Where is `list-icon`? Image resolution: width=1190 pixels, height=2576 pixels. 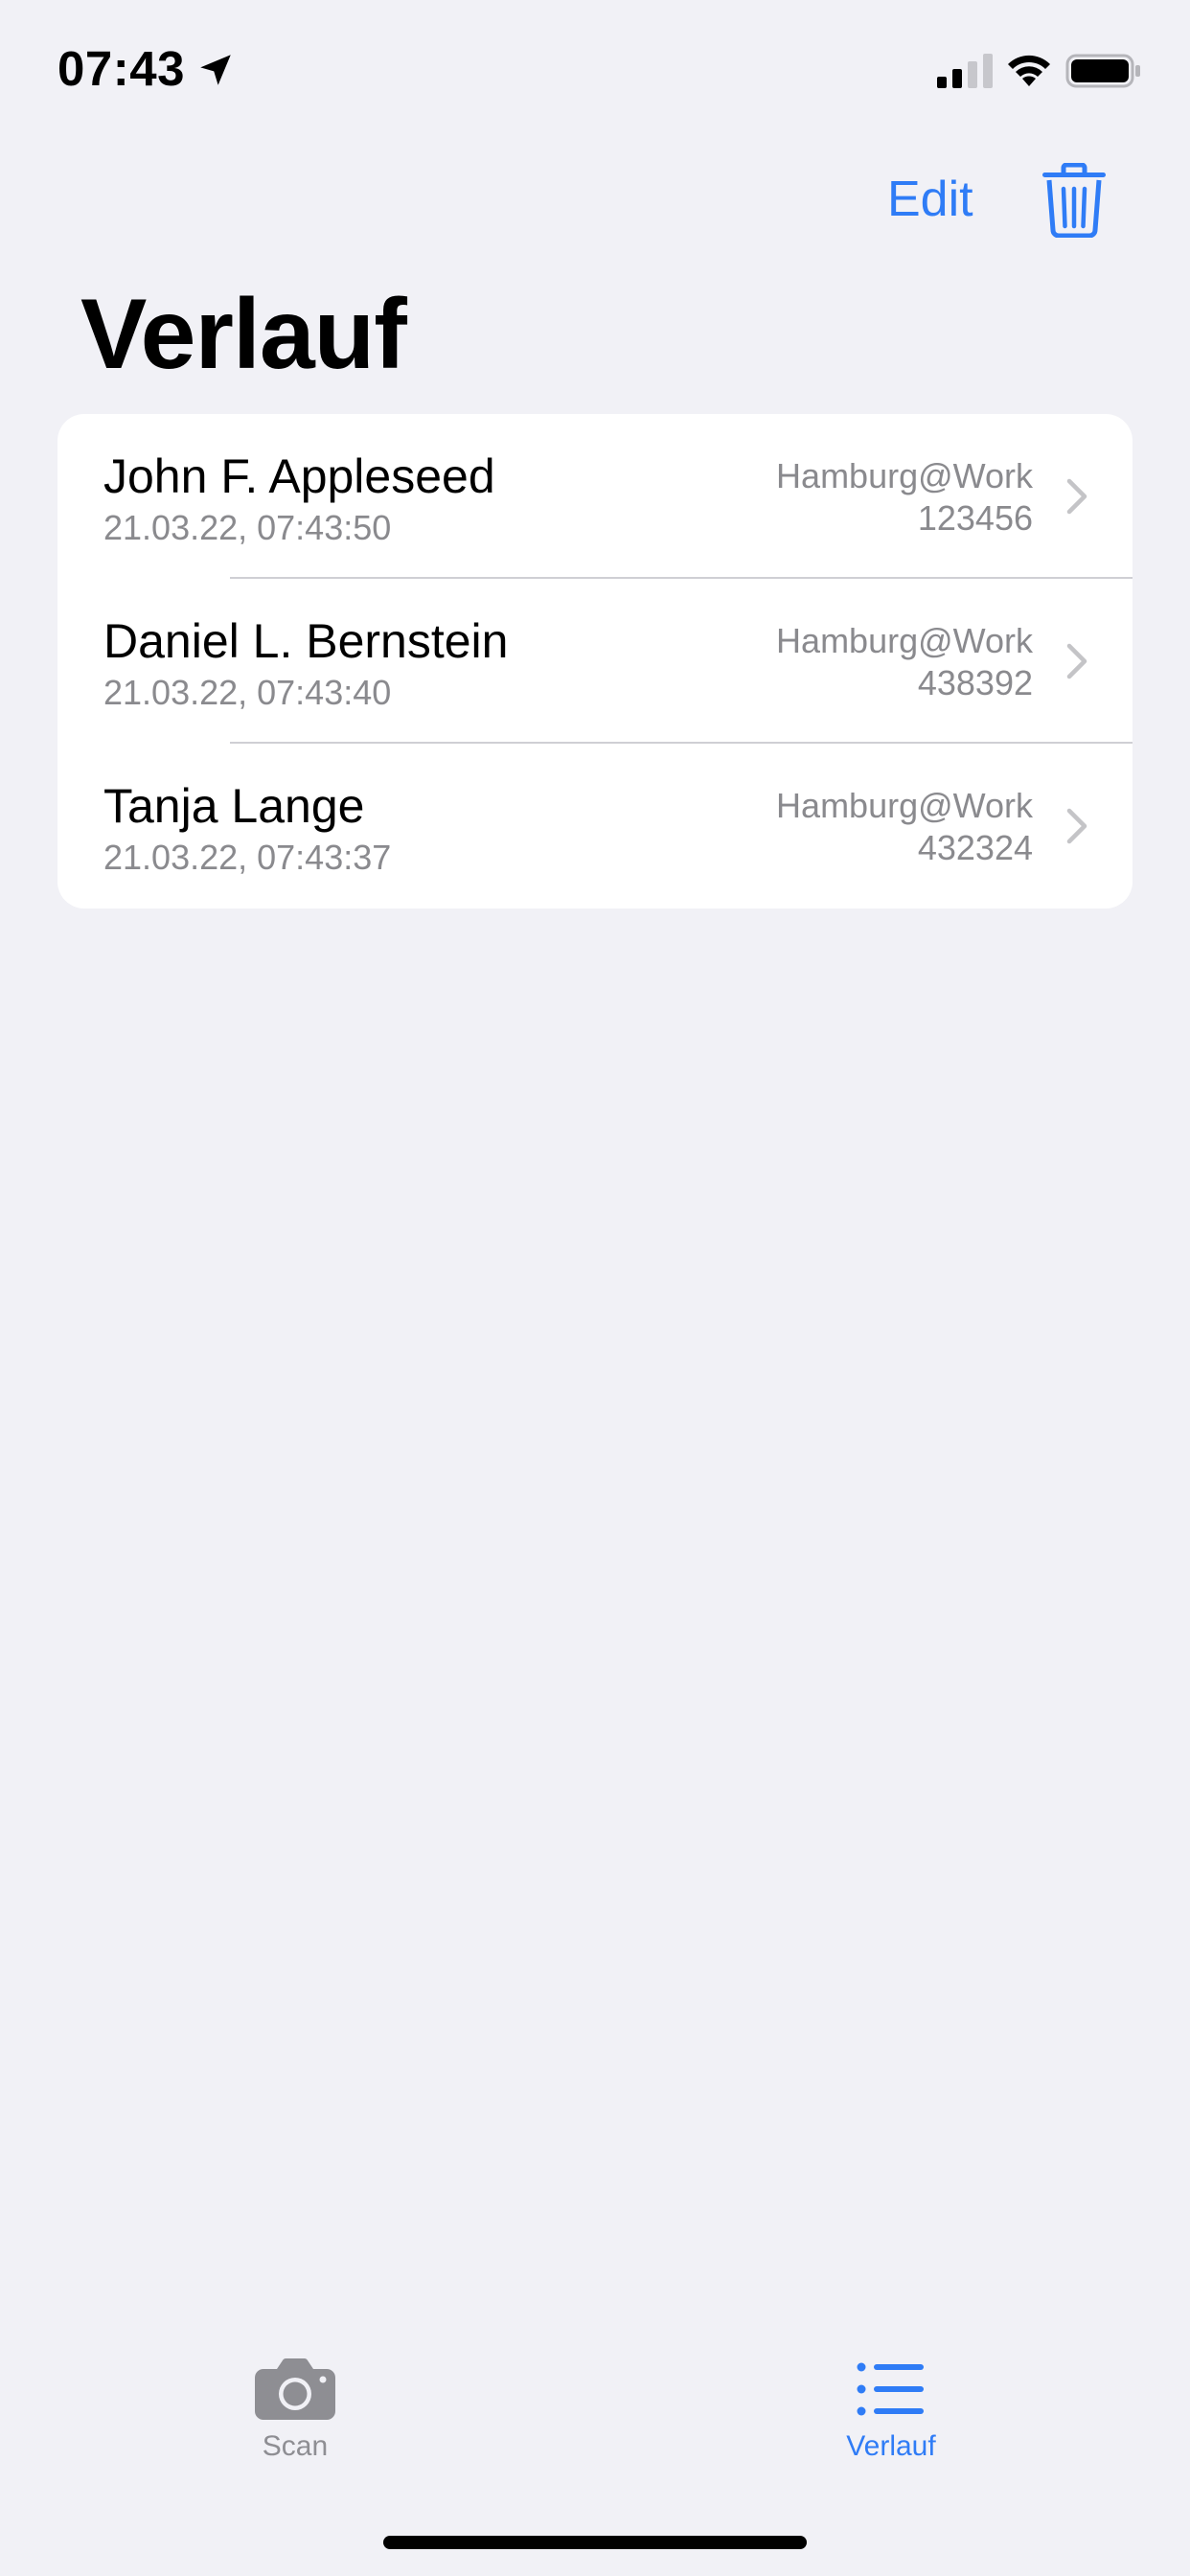 list-icon is located at coordinates (890, 2389).